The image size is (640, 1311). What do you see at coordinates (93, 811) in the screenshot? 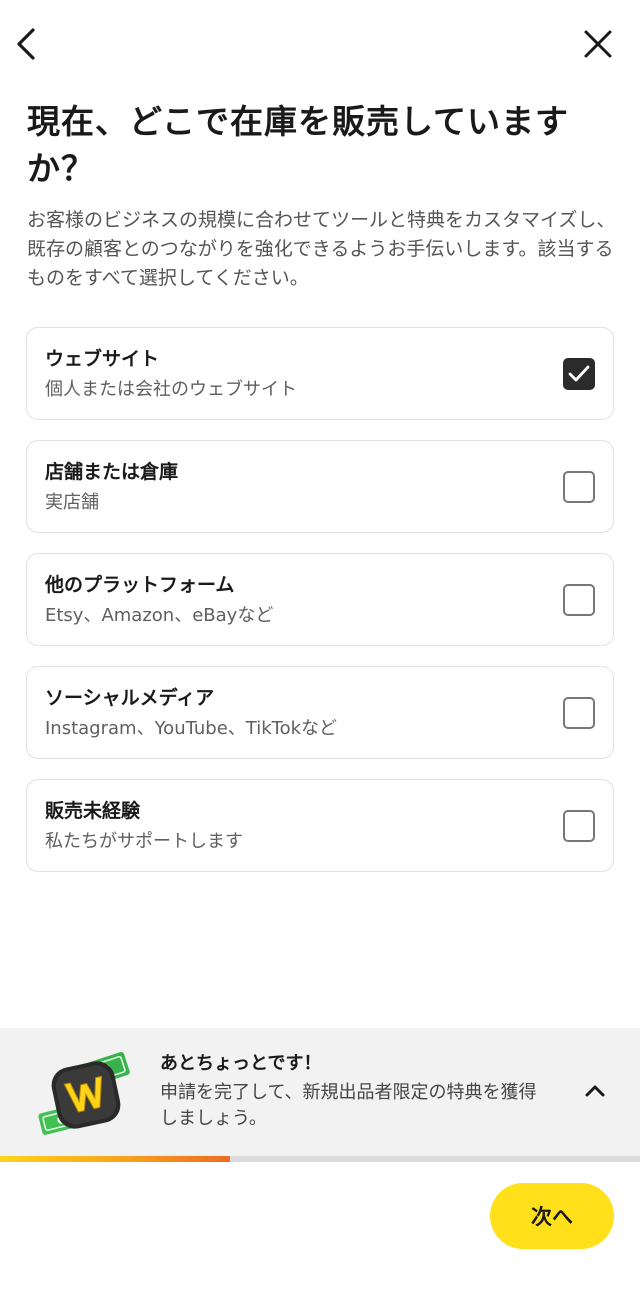
I see `option-label: 販売未経験` at bounding box center [93, 811].